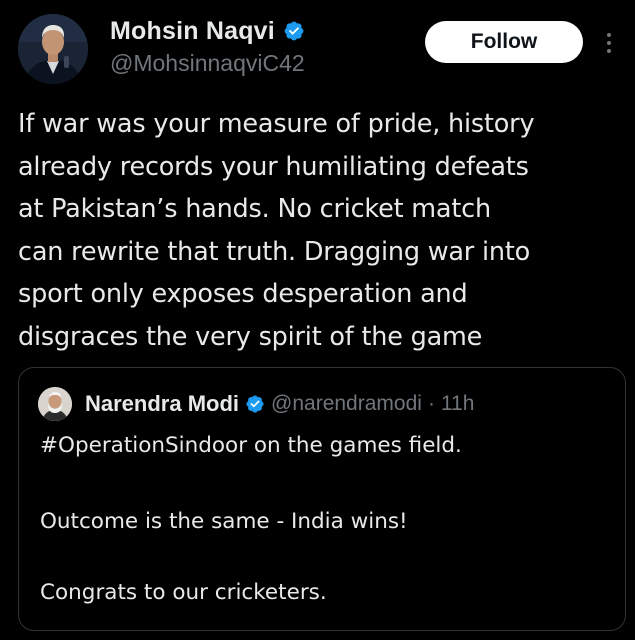  I want to click on quoted-text-line: Outcome is the same - India wins!, so click(224, 521).